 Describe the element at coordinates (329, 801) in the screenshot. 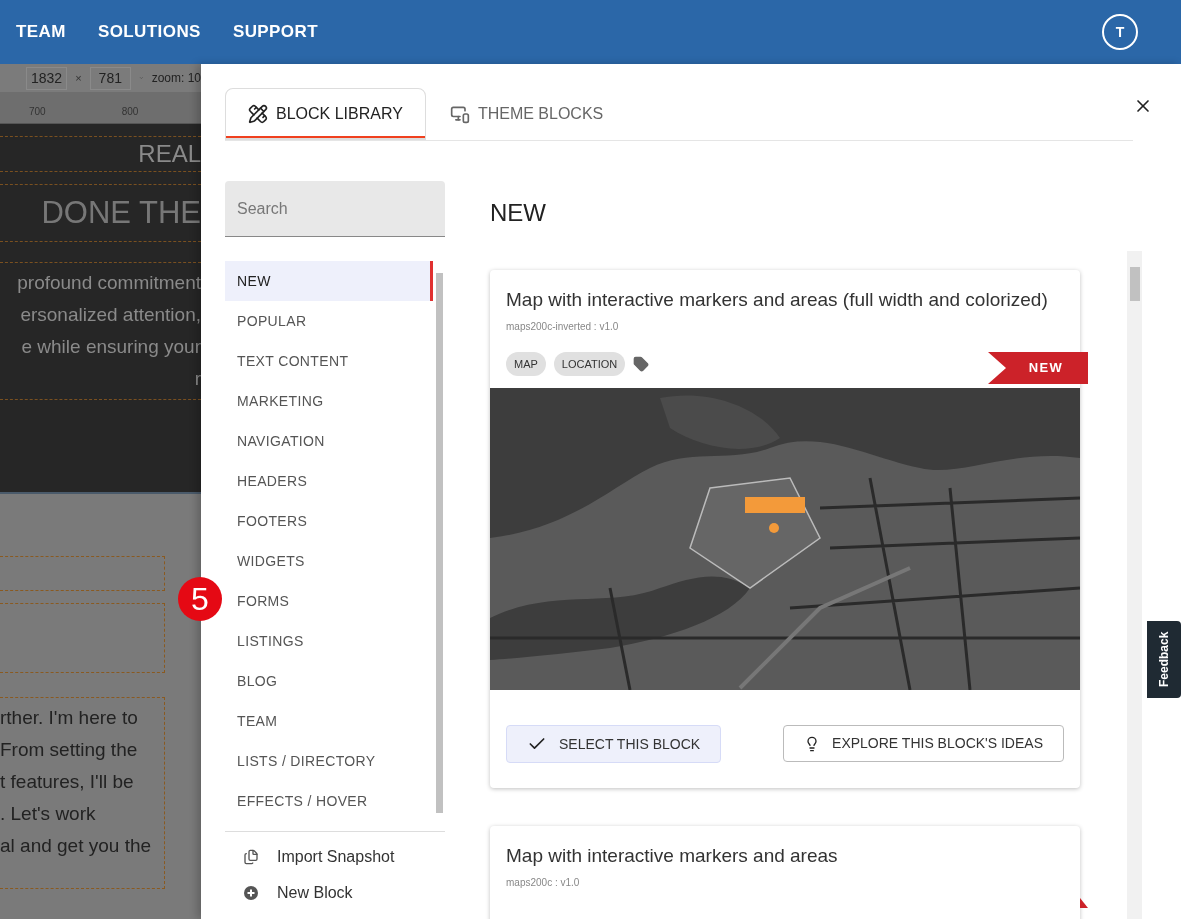

I see `category-item: EFFECTS / HOVER` at that location.